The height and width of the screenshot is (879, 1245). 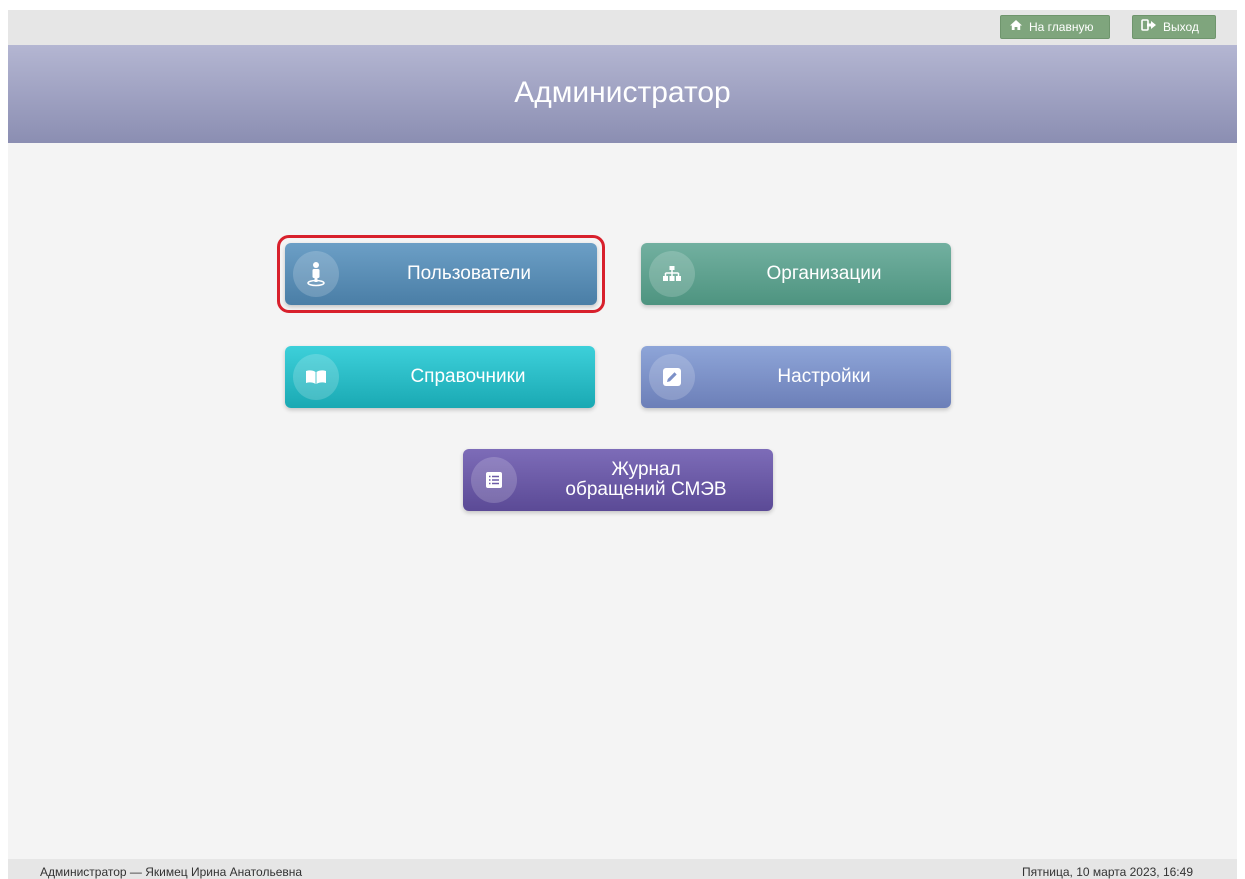 What do you see at coordinates (171, 872) in the screenshot?
I see `current-user: Администратор — Якимец Ирина Анатольевна` at bounding box center [171, 872].